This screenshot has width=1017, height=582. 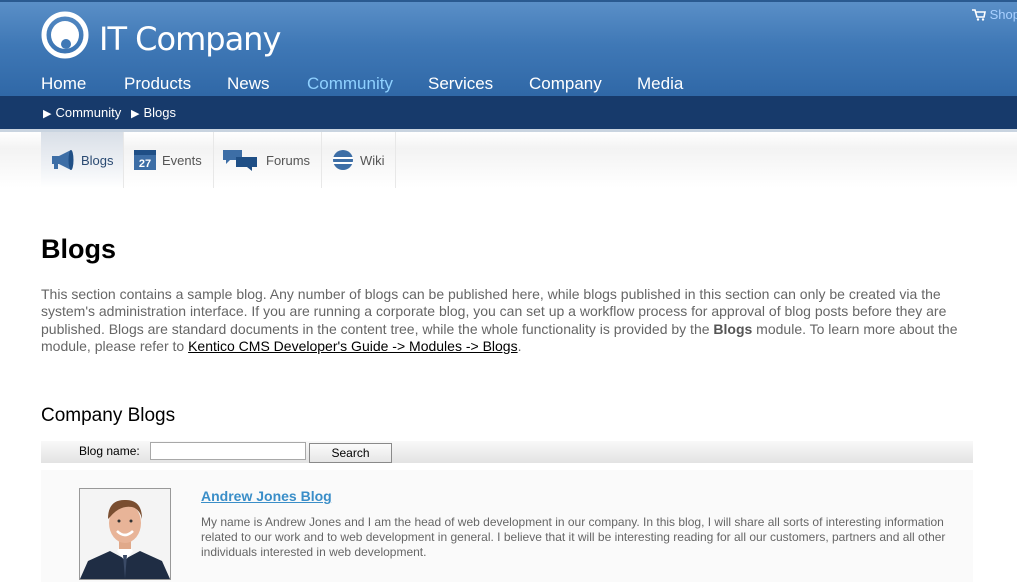 What do you see at coordinates (97, 160) in the screenshot?
I see `subnav-label: Blogs` at bounding box center [97, 160].